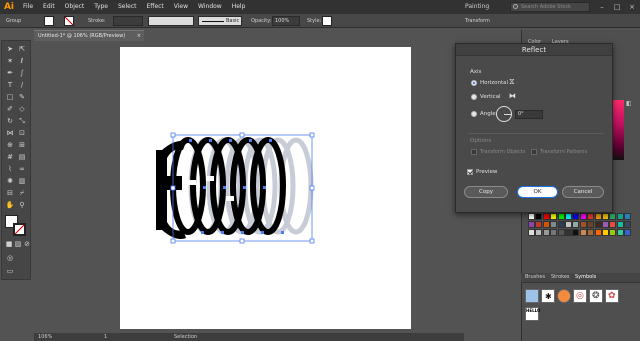 The height and width of the screenshot is (341, 640). I want to click on preview-checkbox, so click(470, 172).